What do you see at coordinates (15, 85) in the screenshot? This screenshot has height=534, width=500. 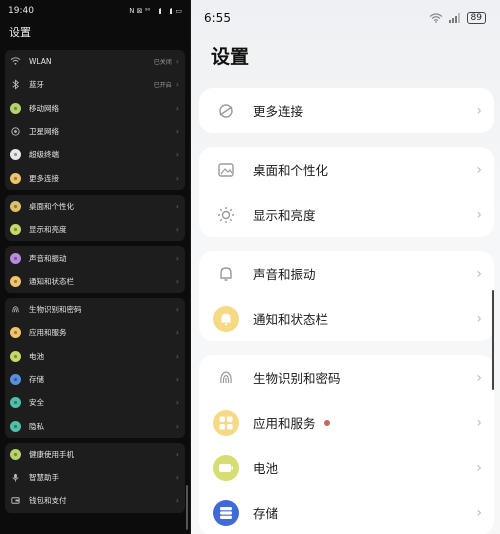 I see `bluetooth-icon` at bounding box center [15, 85].